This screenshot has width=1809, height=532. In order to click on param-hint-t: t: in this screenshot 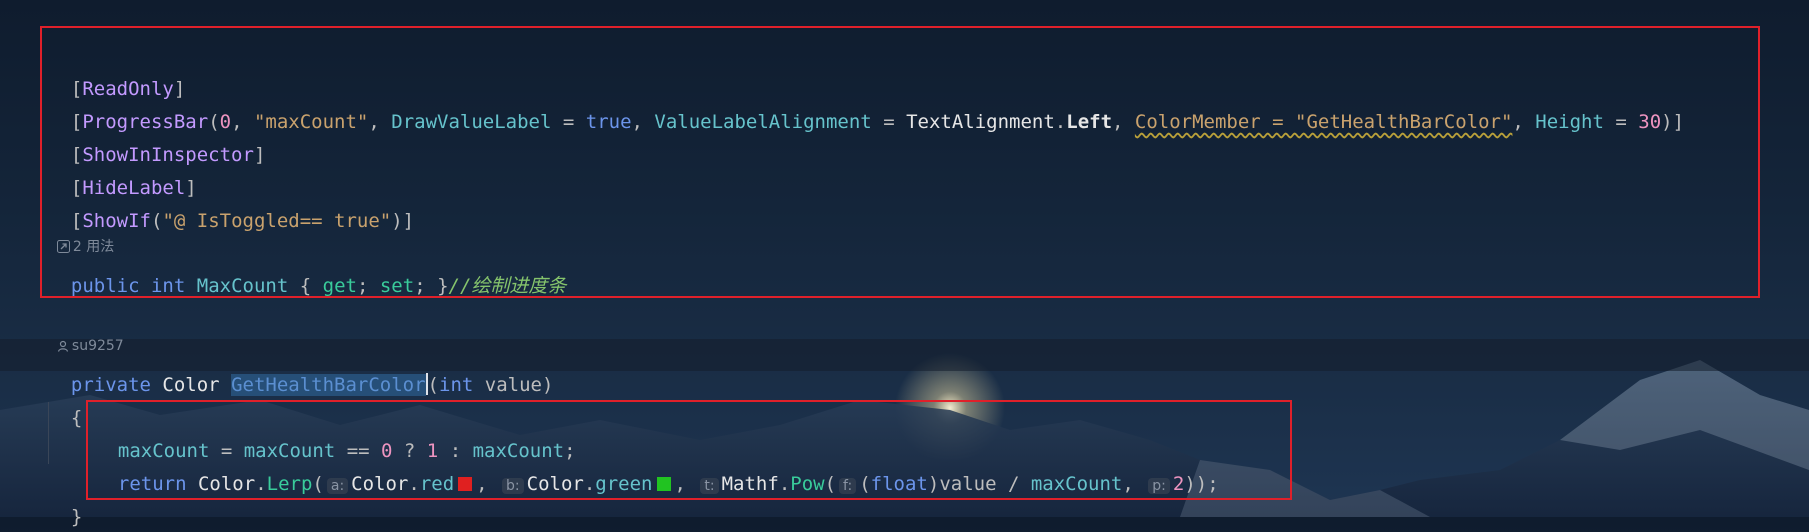, I will do `click(709, 486)`.